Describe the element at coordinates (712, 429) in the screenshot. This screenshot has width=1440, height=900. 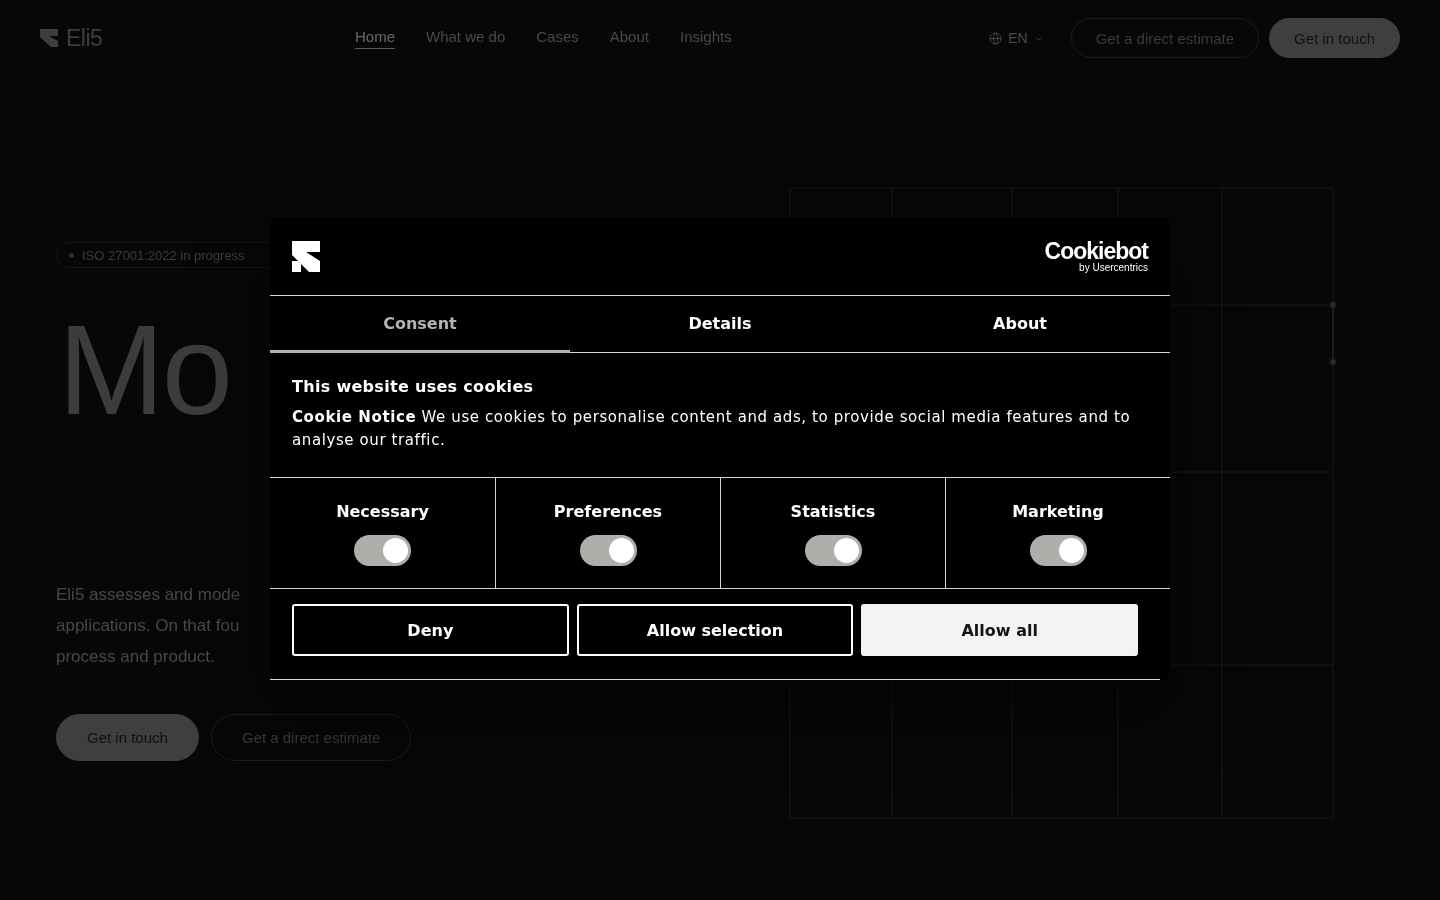
I see `cookie-notice-text: Cookie Notice We use cookies to personalise content and ads, to provide social media features and to analyse our traffic.` at that location.